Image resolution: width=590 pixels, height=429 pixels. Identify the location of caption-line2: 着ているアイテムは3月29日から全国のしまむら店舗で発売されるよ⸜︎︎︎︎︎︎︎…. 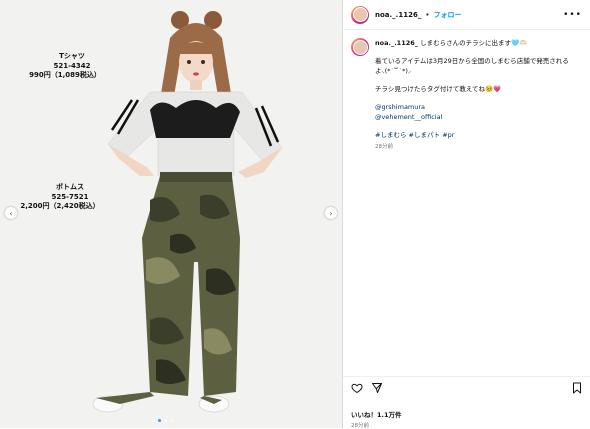
(472, 66).